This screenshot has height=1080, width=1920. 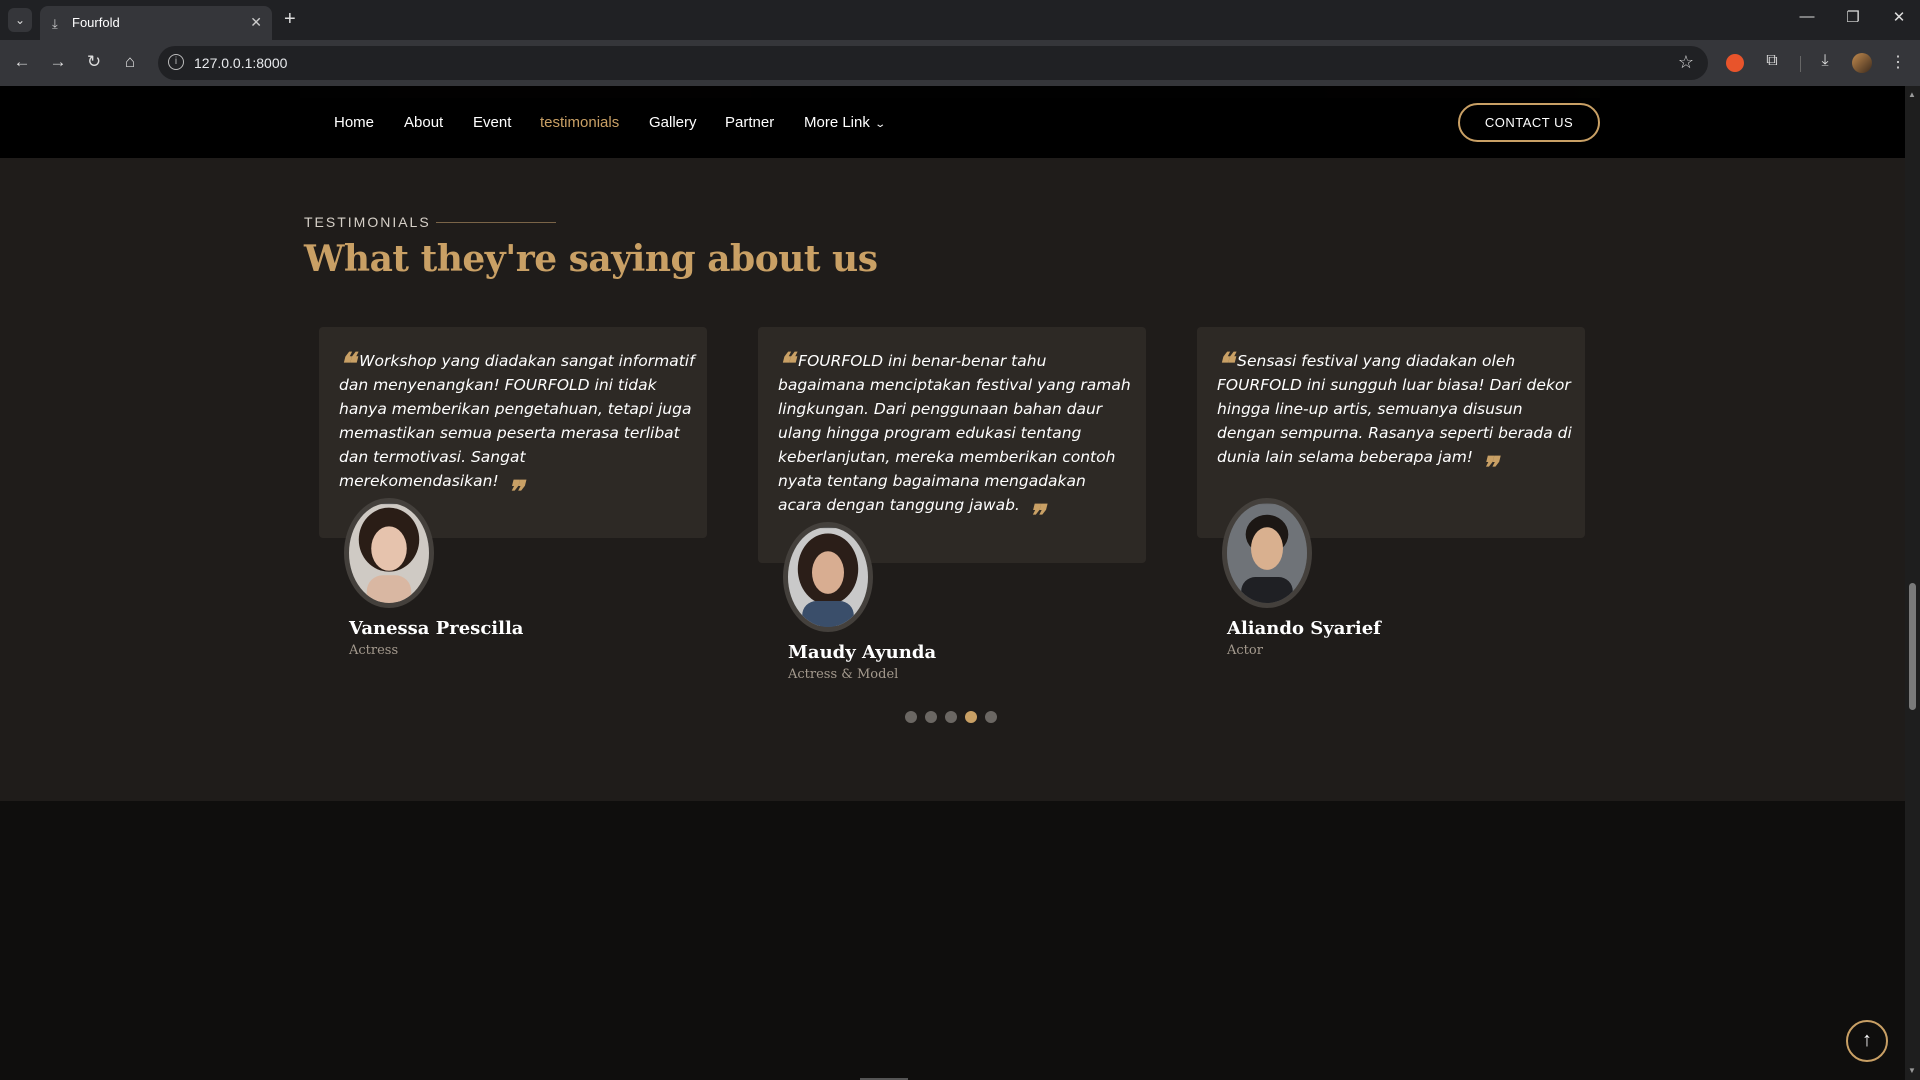 I want to click on window-close-button: ✕, so click(x=1899, y=17).